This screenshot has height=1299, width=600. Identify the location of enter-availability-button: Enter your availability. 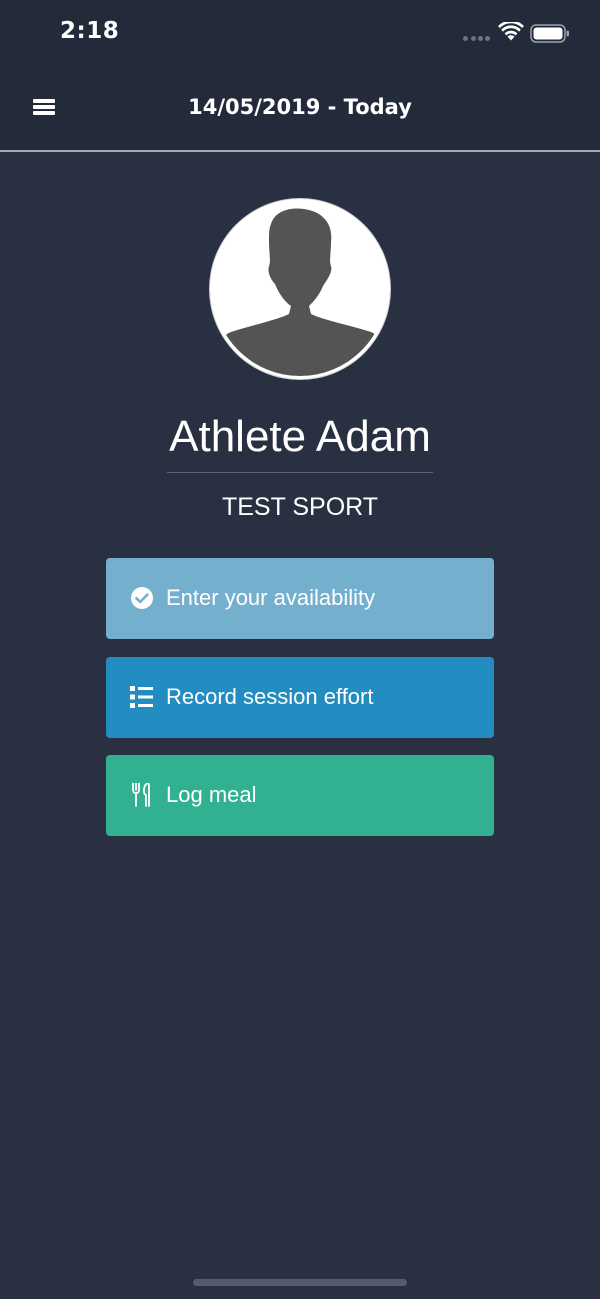
(300, 598).